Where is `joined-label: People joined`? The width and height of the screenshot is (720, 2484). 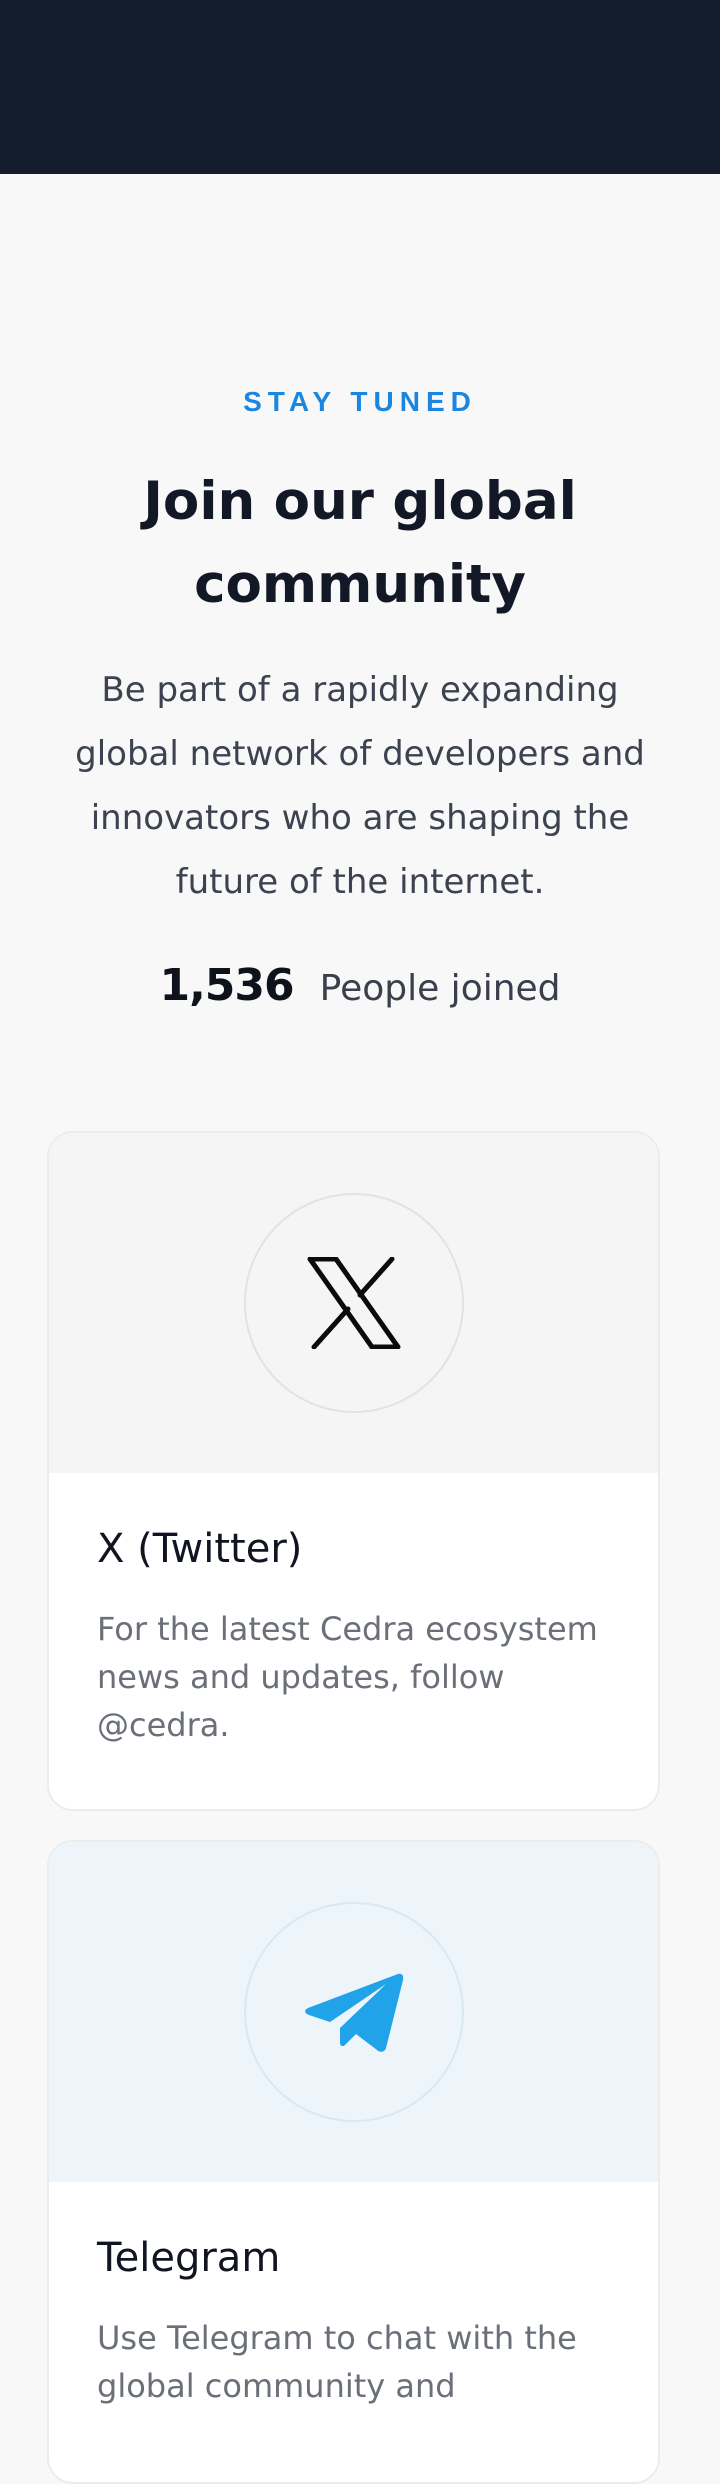
joined-label: People joined is located at coordinates (440, 988).